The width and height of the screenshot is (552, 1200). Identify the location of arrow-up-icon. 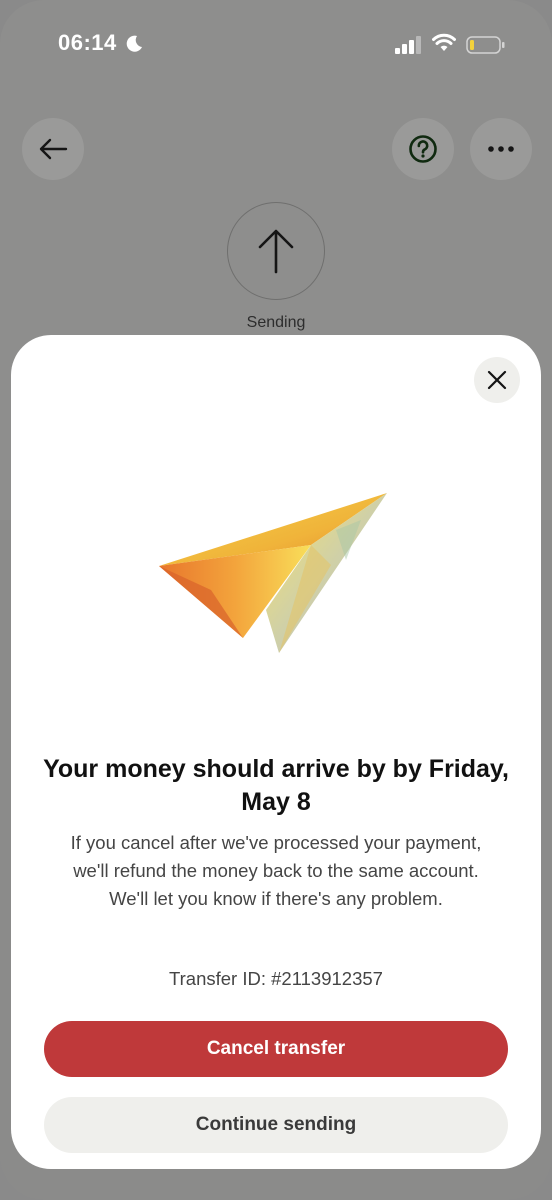
(276, 251).